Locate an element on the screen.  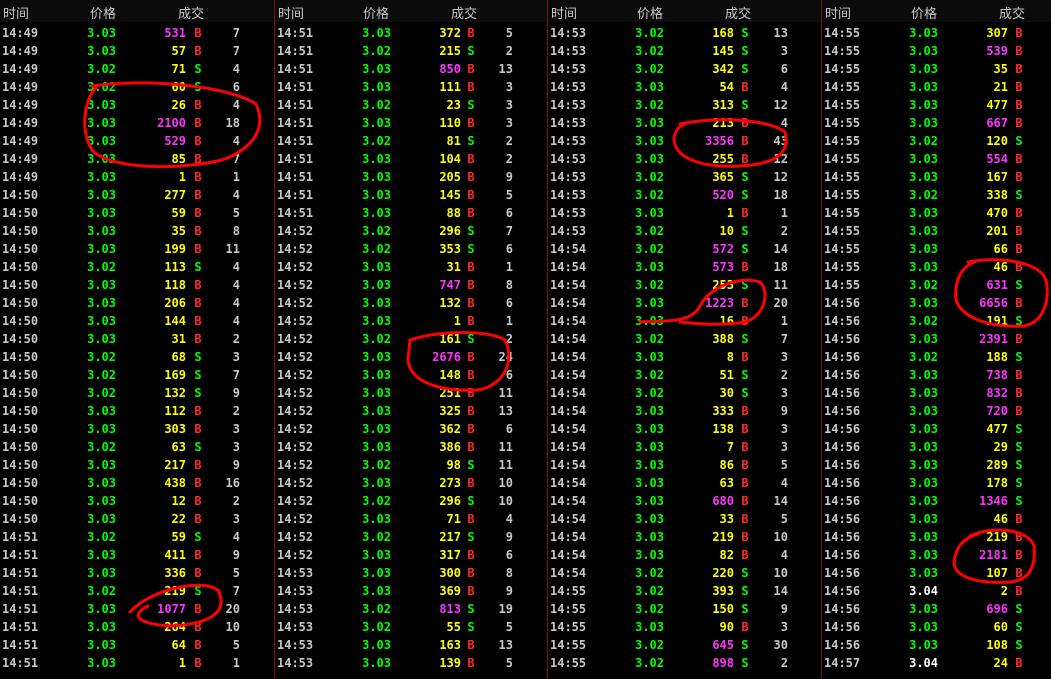
tick-row: 14:55 3.03 66 B 1 is located at coordinates (936, 249).